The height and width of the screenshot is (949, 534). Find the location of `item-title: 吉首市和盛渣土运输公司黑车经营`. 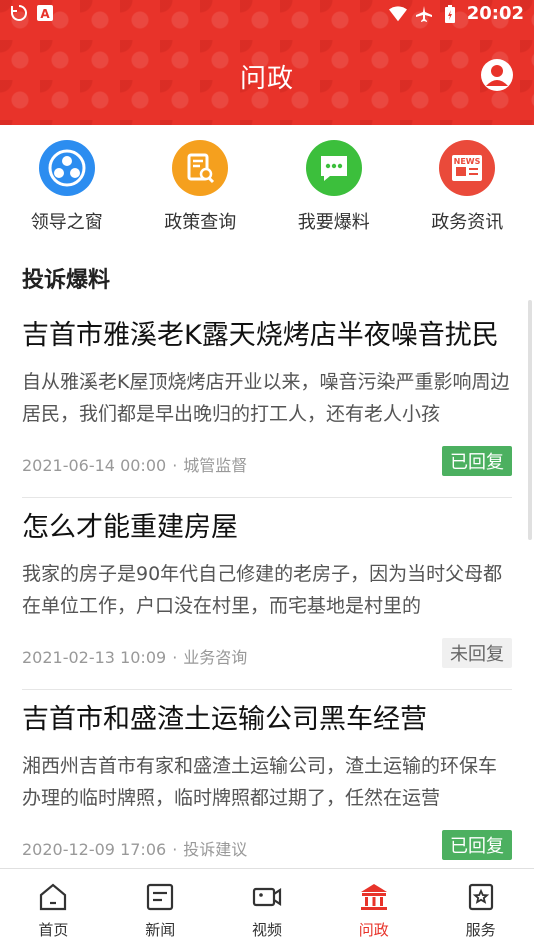

item-title: 吉首市和盛渣土运输公司黑车经营 is located at coordinates (267, 720).